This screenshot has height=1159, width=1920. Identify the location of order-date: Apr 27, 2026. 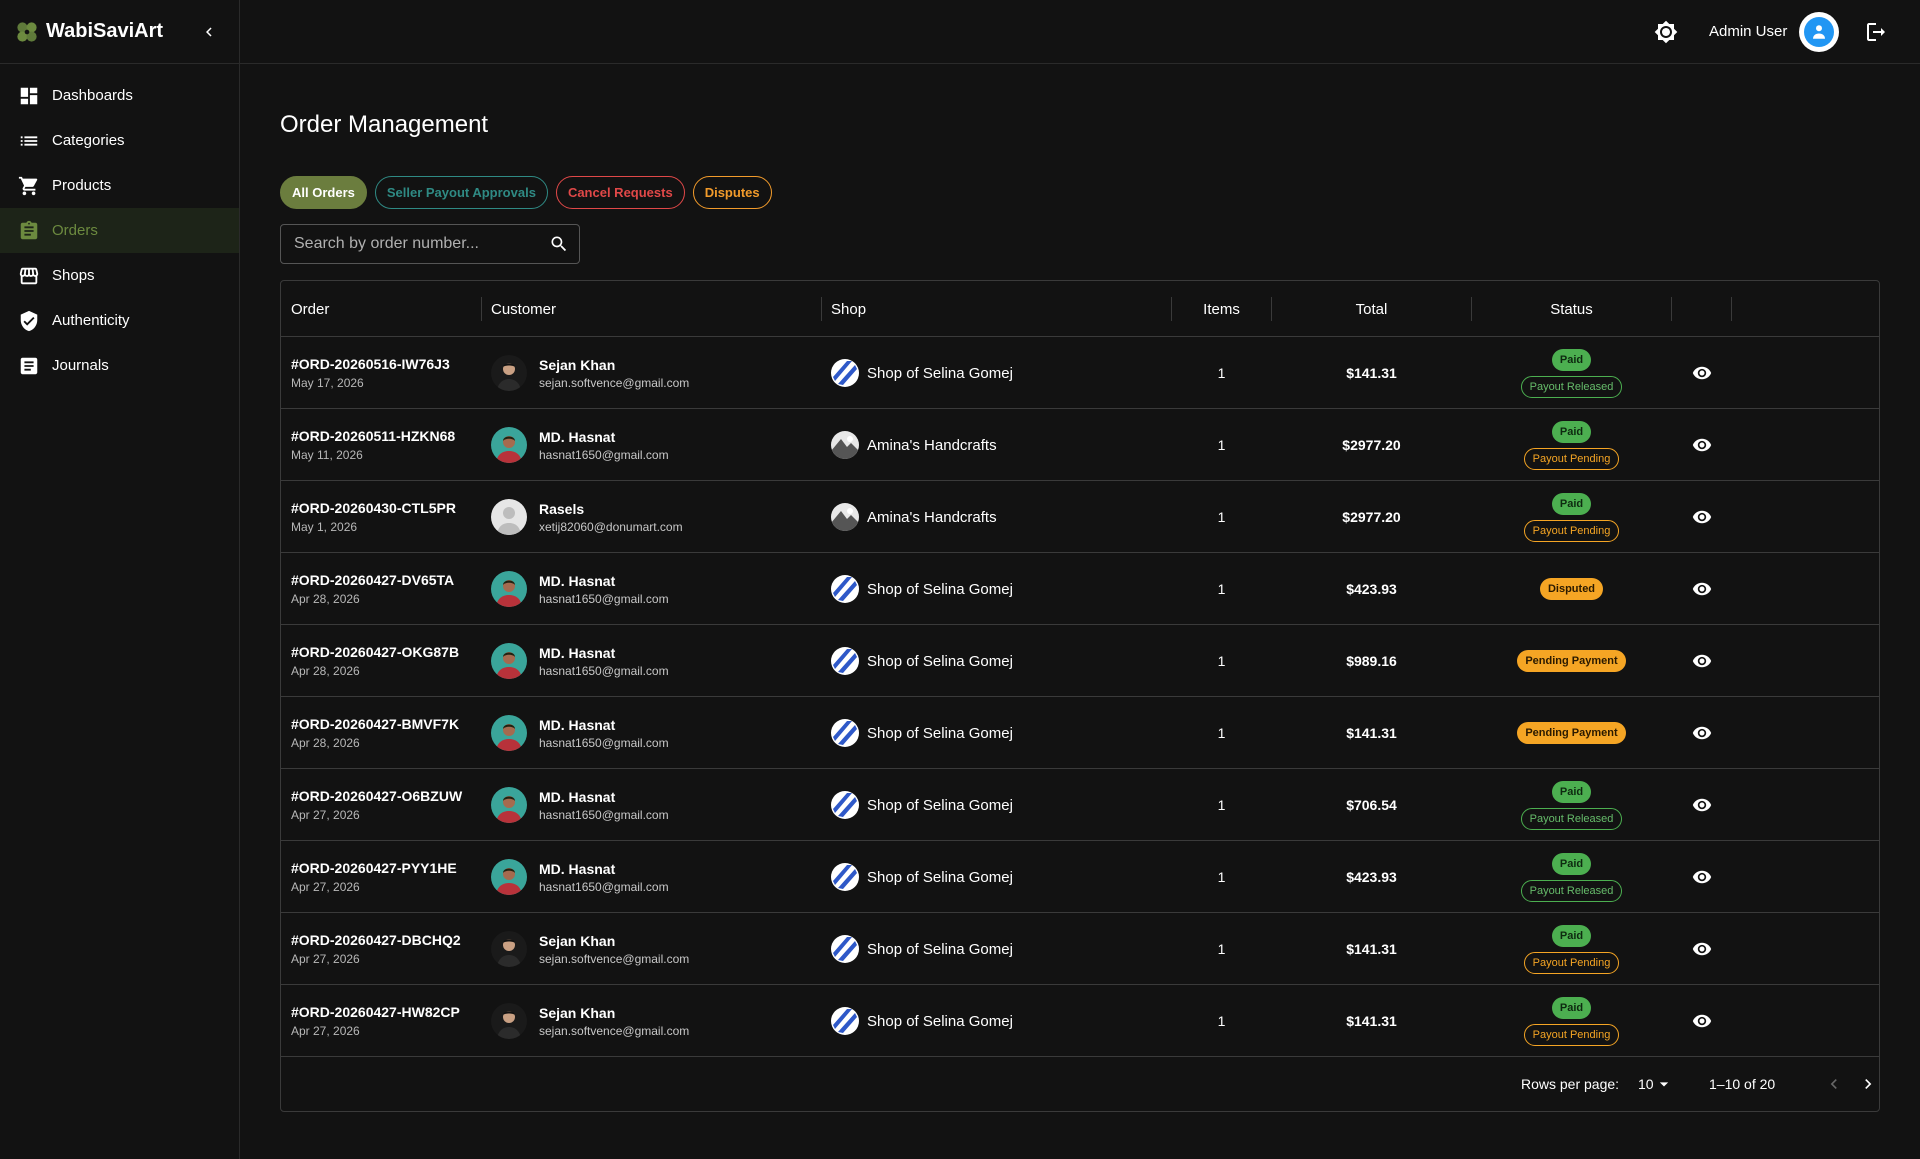
(325, 887).